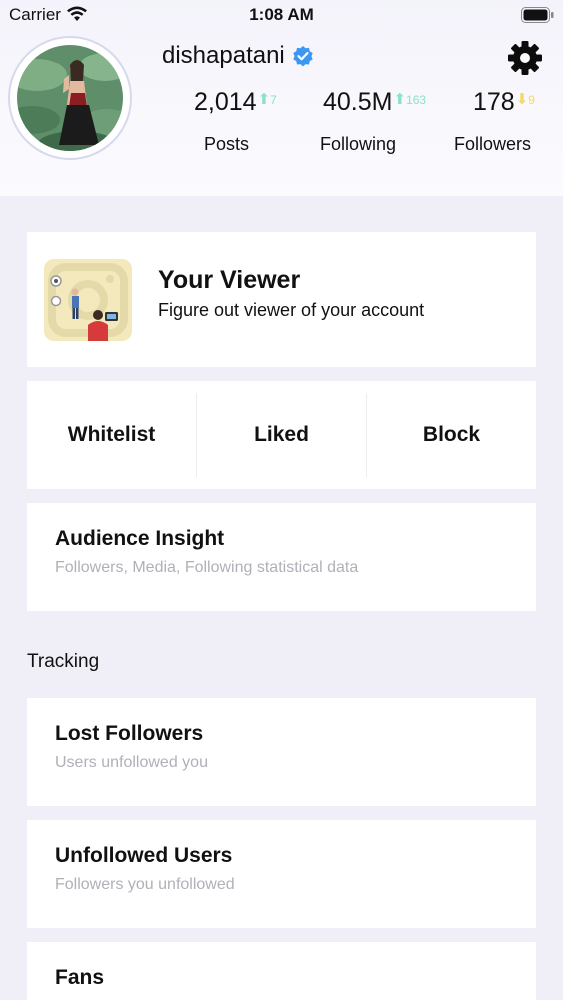  I want to click on avatar-ring, so click(70, 98).